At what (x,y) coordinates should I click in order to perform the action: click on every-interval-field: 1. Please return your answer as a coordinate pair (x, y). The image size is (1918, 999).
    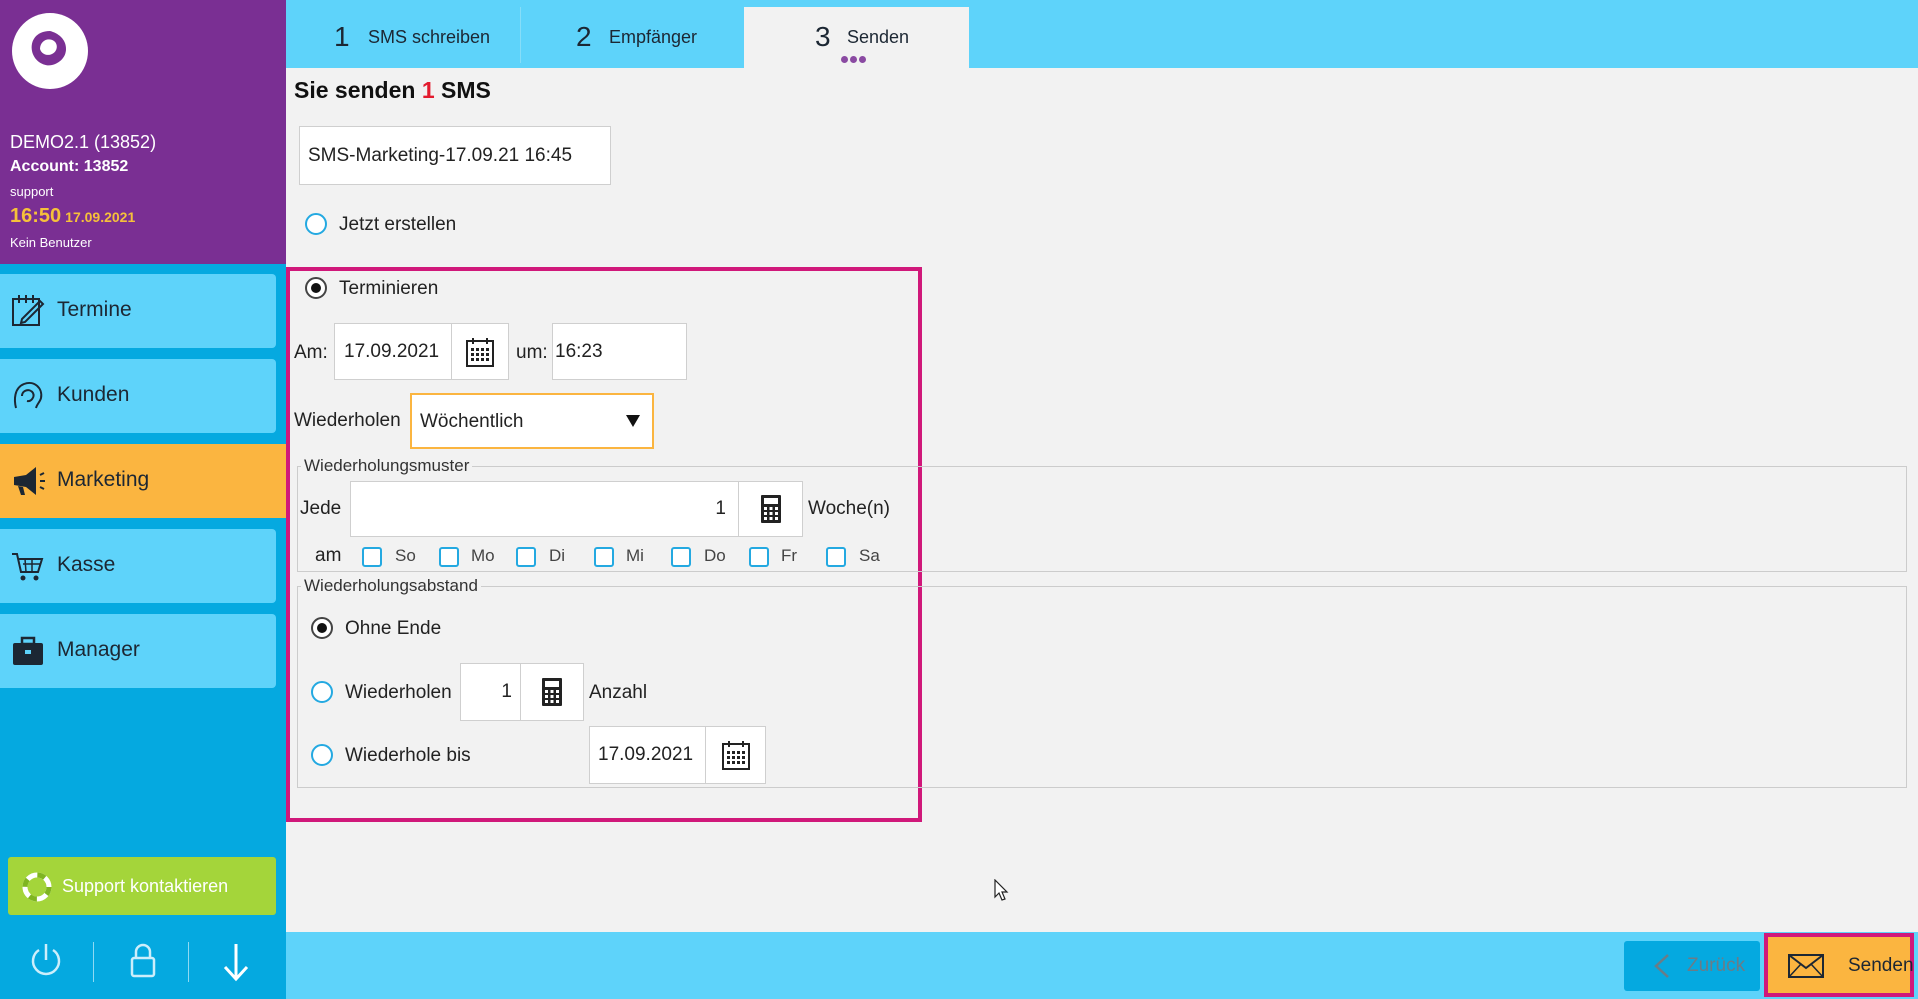
    Looking at the image, I should click on (544, 509).